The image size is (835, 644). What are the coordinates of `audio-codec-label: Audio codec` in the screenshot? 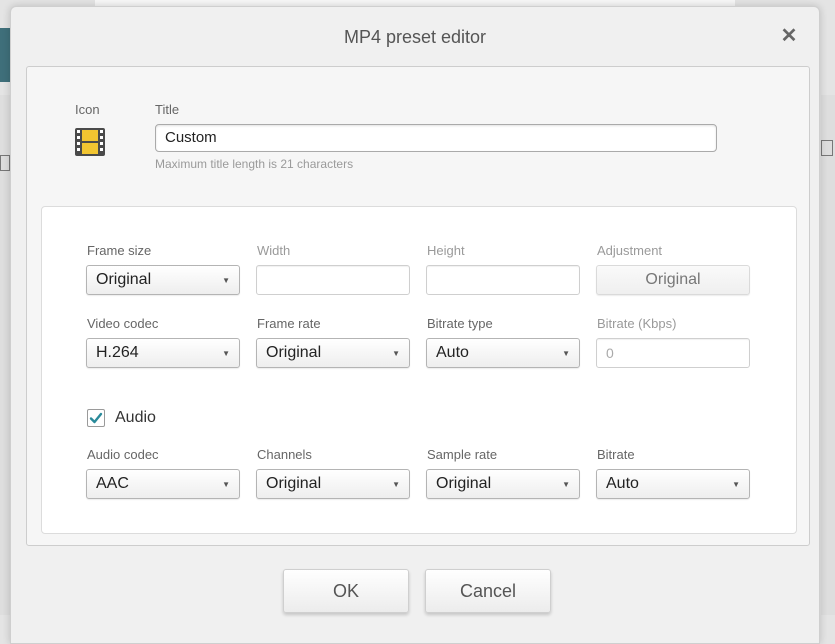 It's located at (123, 454).